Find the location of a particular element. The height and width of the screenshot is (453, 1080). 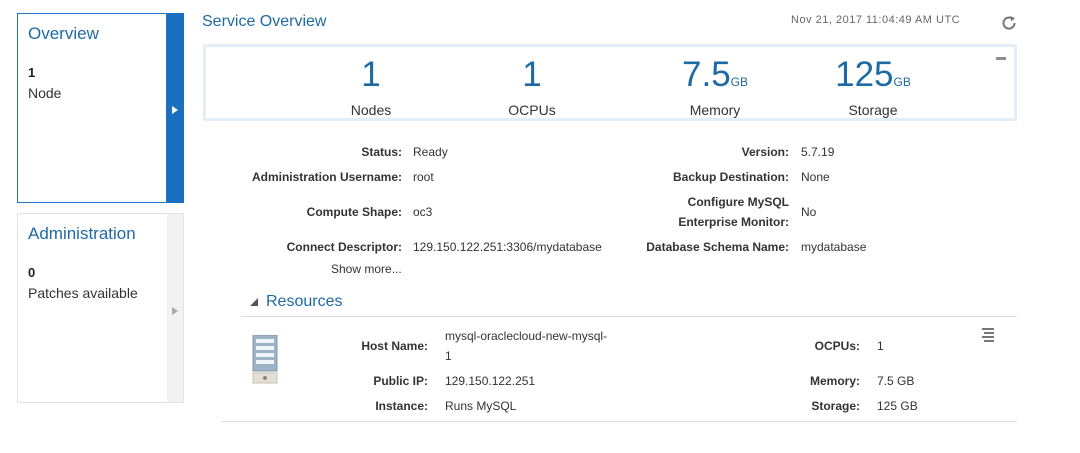

memory-label: Memory: is located at coordinates (834, 381).